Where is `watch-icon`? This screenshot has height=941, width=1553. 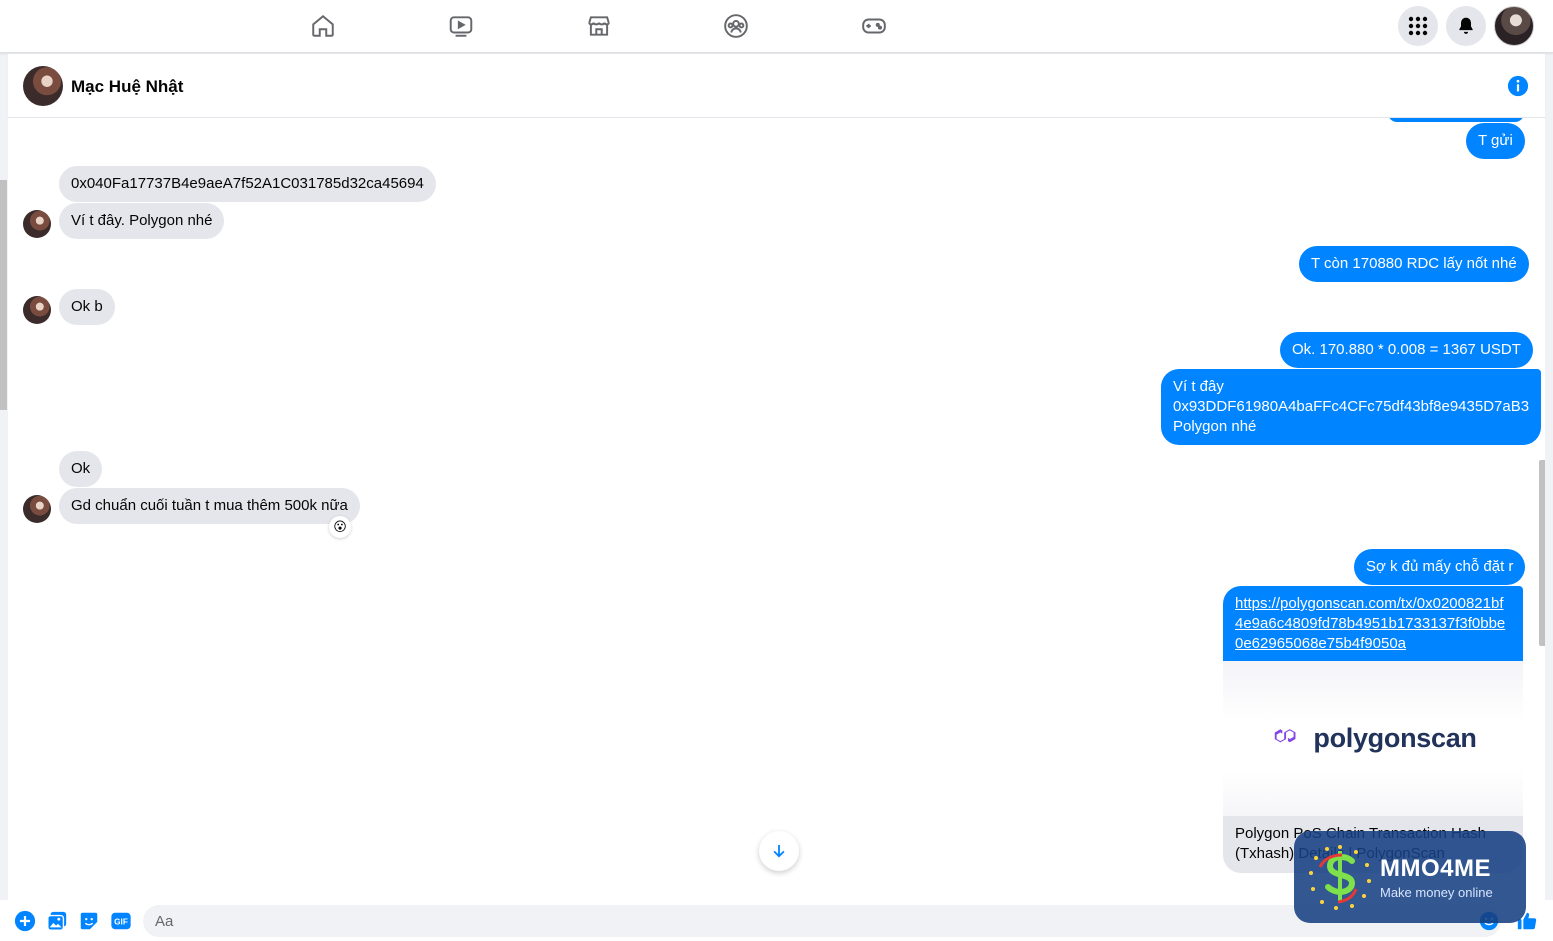 watch-icon is located at coordinates (461, 26).